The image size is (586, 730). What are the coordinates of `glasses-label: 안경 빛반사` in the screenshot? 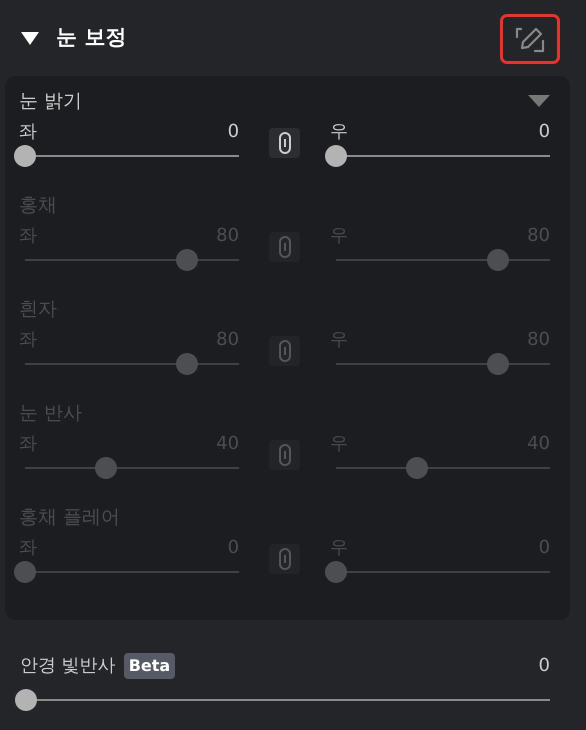 It's located at (68, 666).